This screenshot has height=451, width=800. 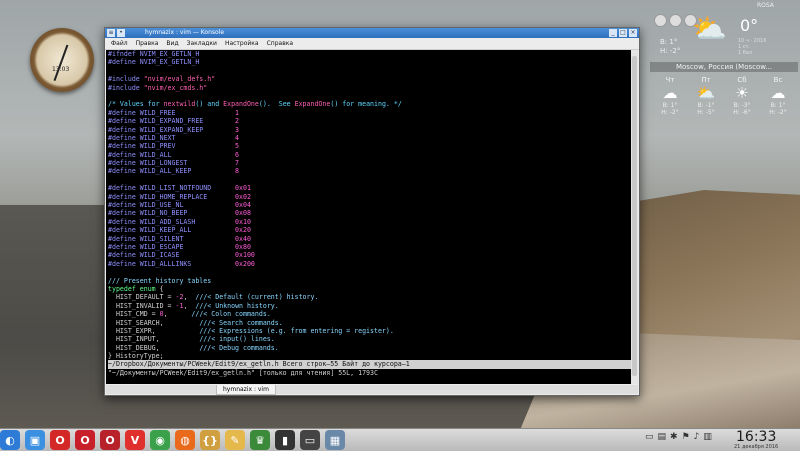 I want to click on scrollbar, so click(x=634, y=217).